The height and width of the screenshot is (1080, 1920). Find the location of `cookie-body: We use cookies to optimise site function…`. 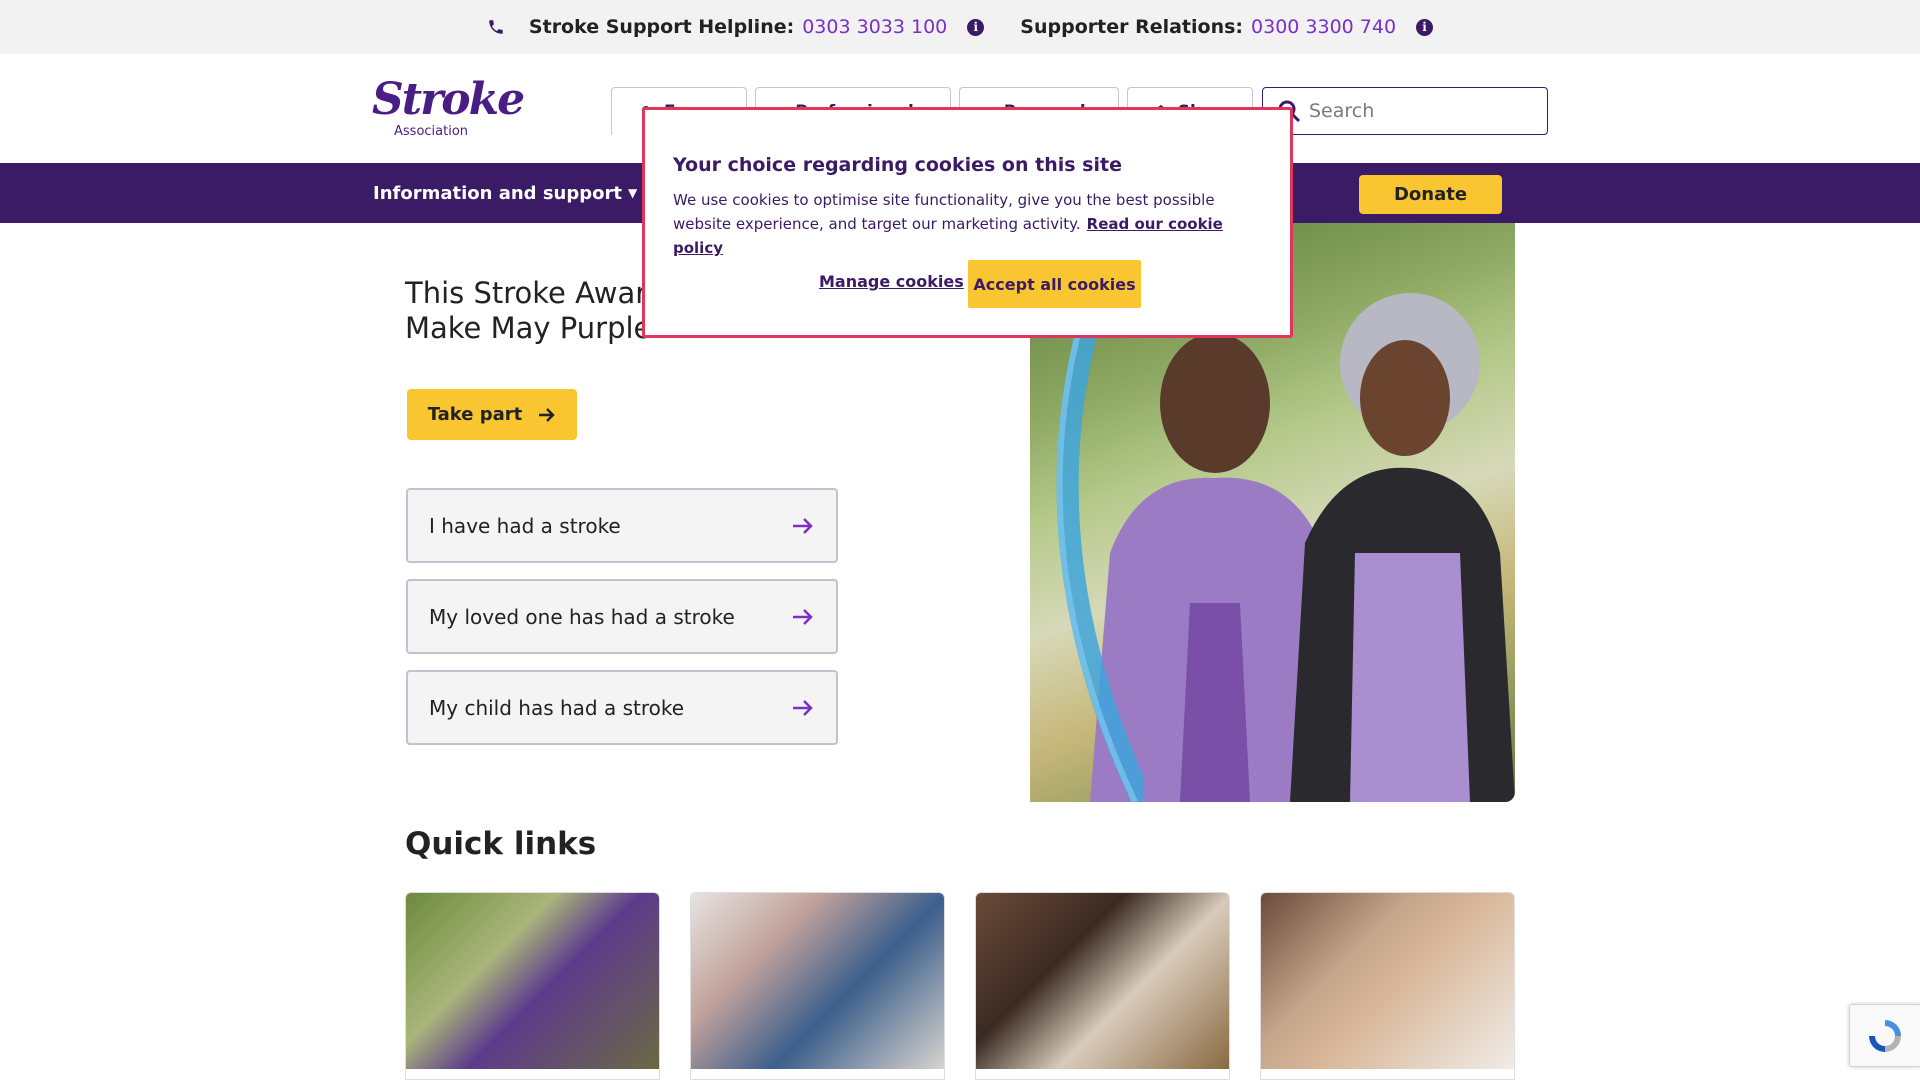

cookie-body: We use cookies to optimise site function… is located at coordinates (948, 224).